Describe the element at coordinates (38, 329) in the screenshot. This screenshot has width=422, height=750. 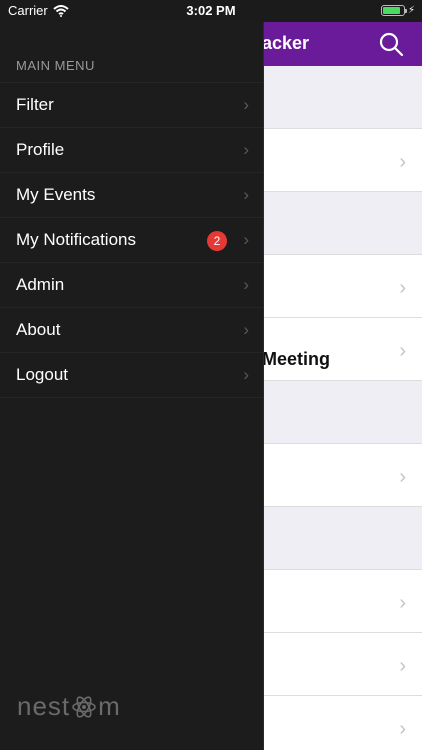
I see `menu-item-label: About` at that location.